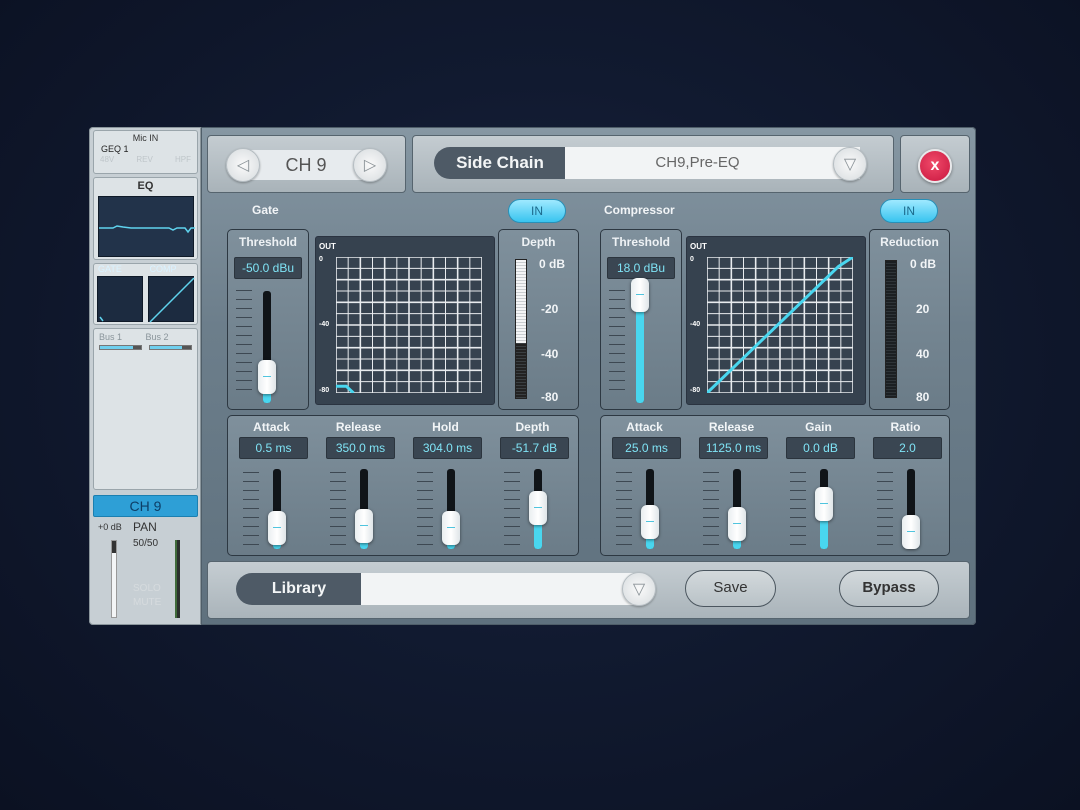 This screenshot has width=1080, height=810. I want to click on gate-depth-slider, so click(538, 509).